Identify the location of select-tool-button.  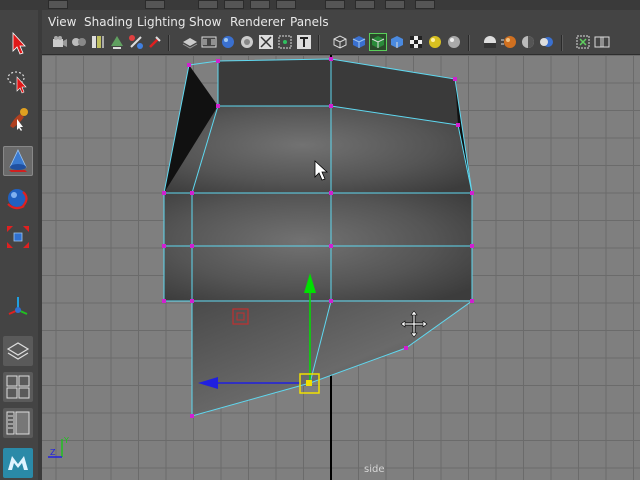
(18, 43).